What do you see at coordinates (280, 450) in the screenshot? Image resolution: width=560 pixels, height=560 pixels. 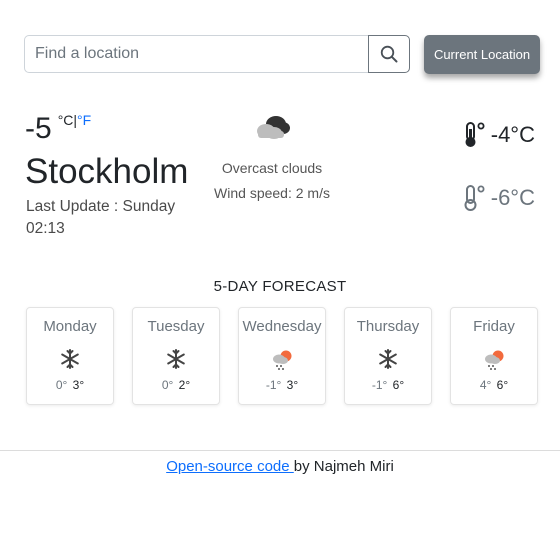 I see `footer-divider` at bounding box center [280, 450].